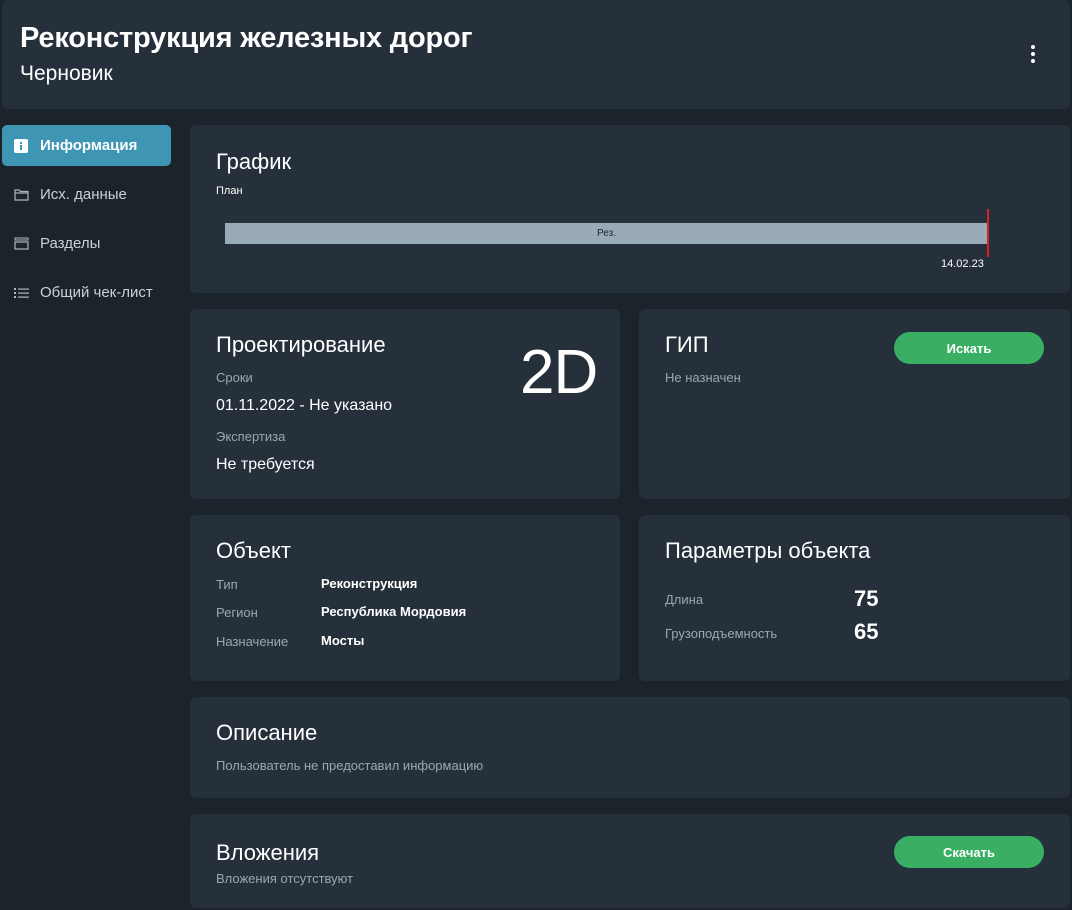  I want to click on gip-status: Не назначен, so click(703, 377).